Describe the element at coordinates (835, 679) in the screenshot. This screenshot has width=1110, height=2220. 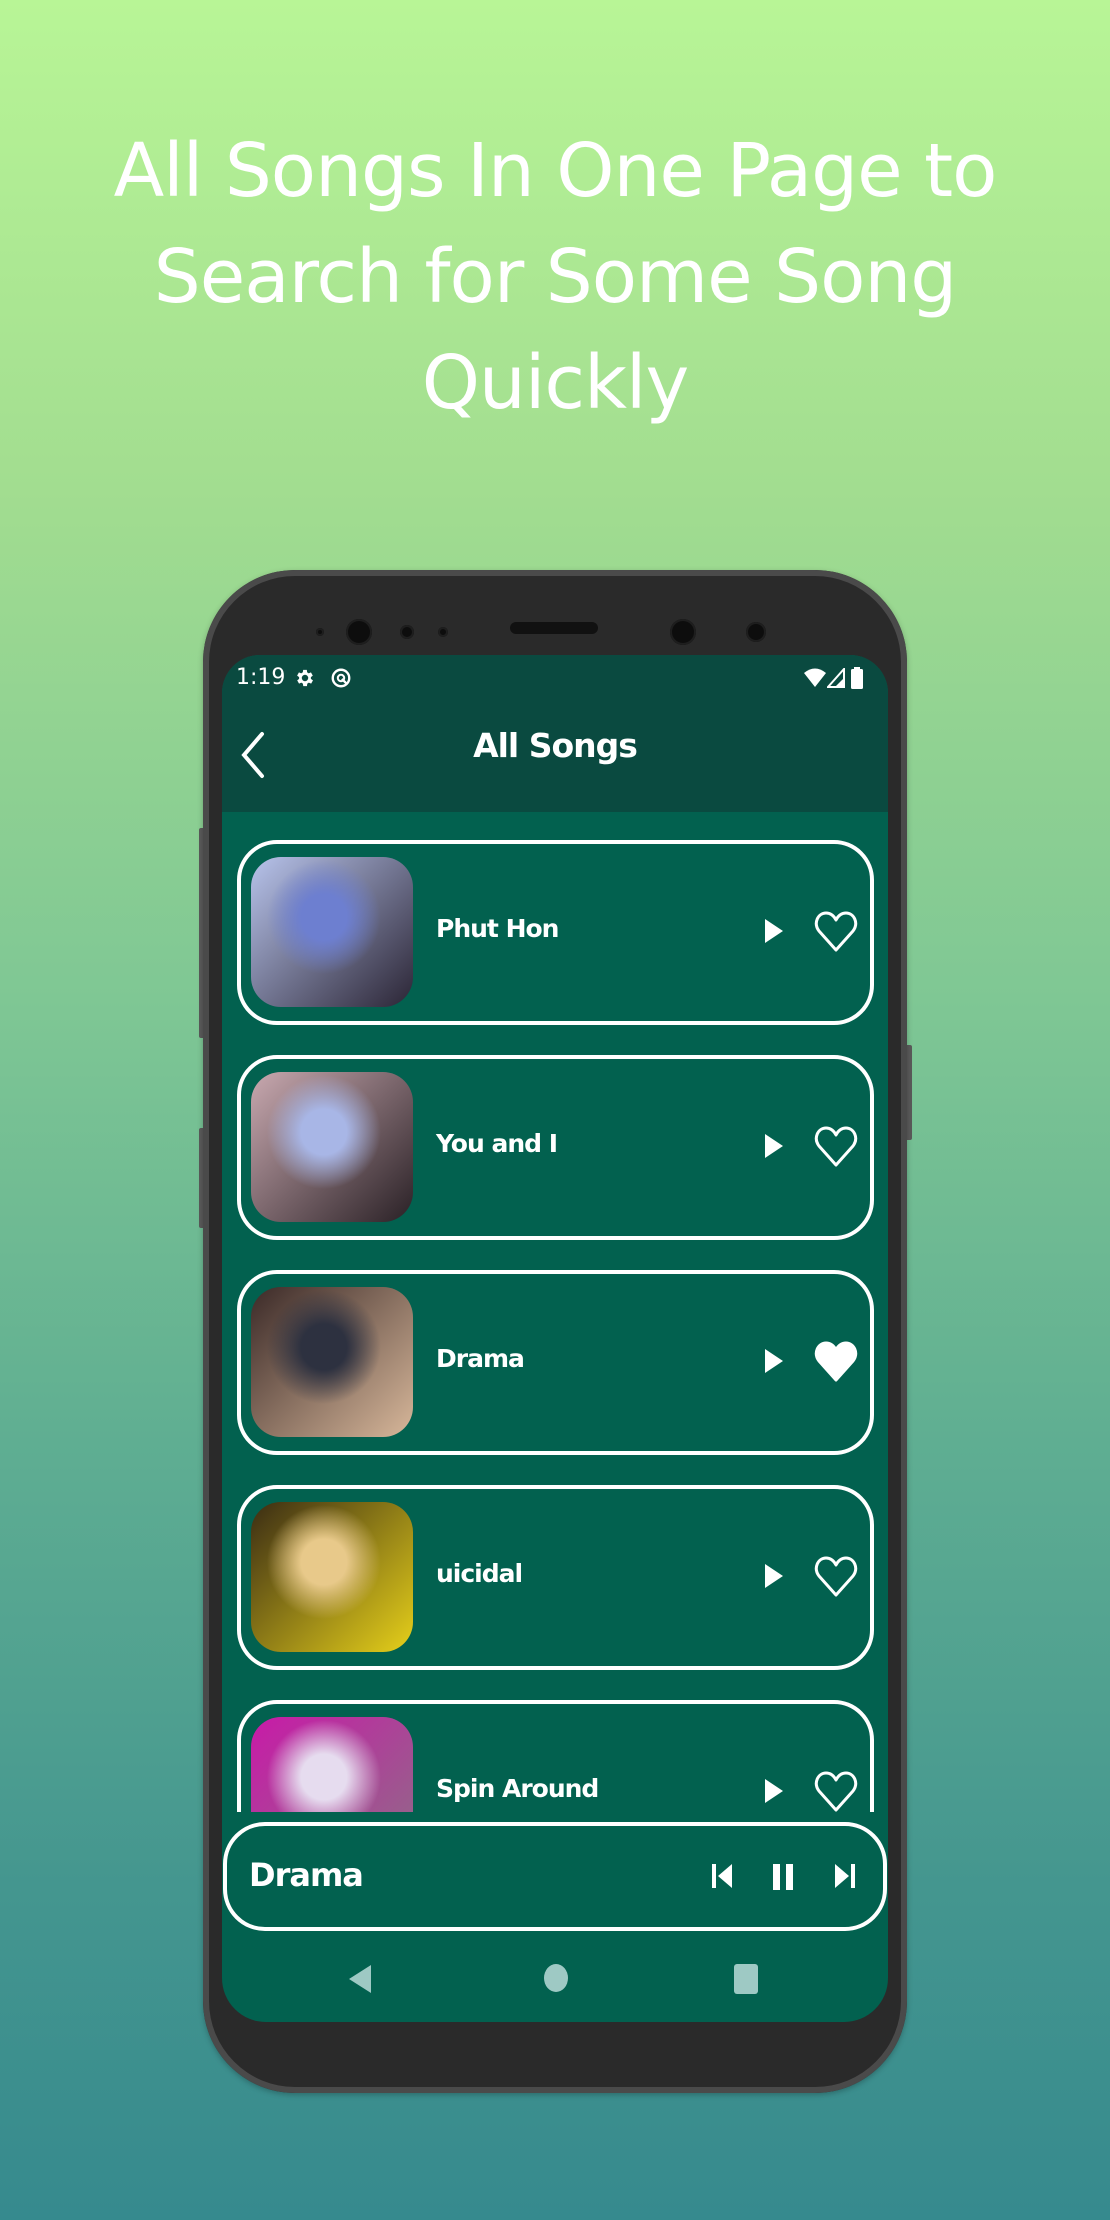
I see `cell-signal-icon` at that location.